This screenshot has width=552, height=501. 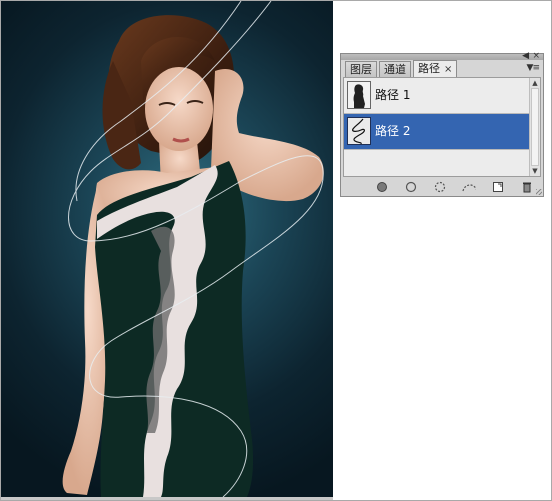 I want to click on tab-close-icon: ×, so click(x=448, y=69).